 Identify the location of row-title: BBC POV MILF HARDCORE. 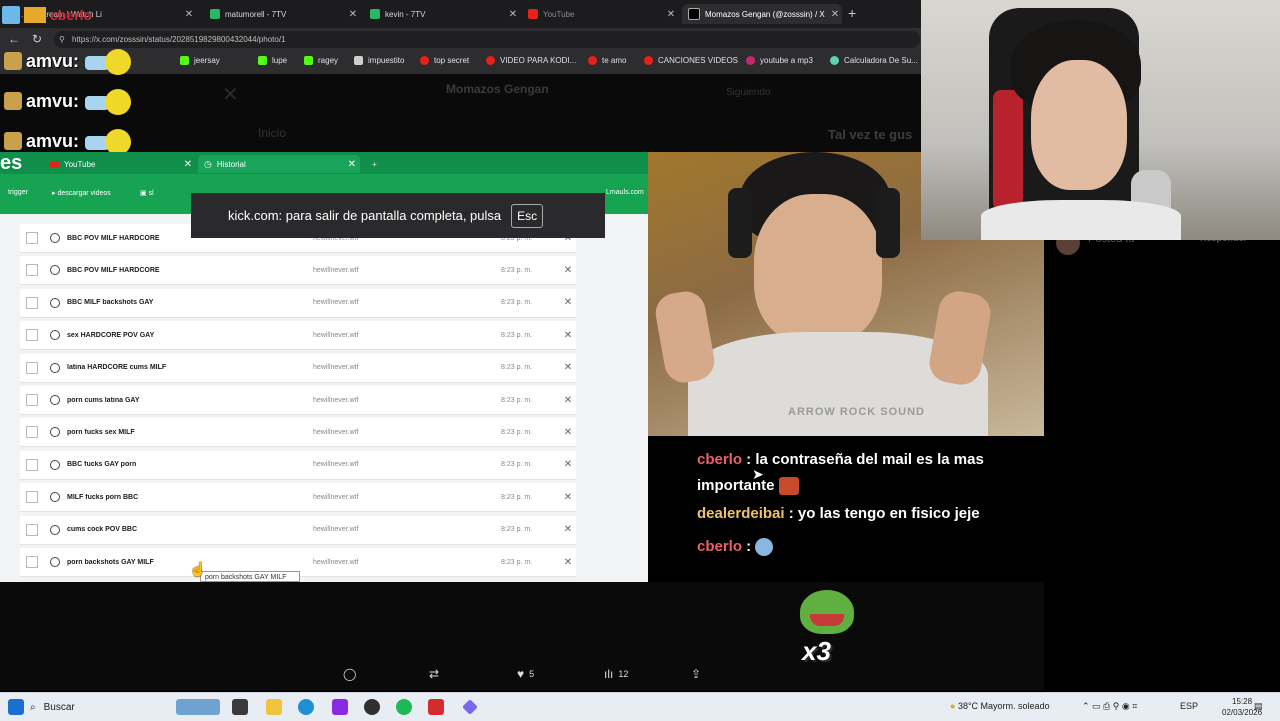
(190, 270).